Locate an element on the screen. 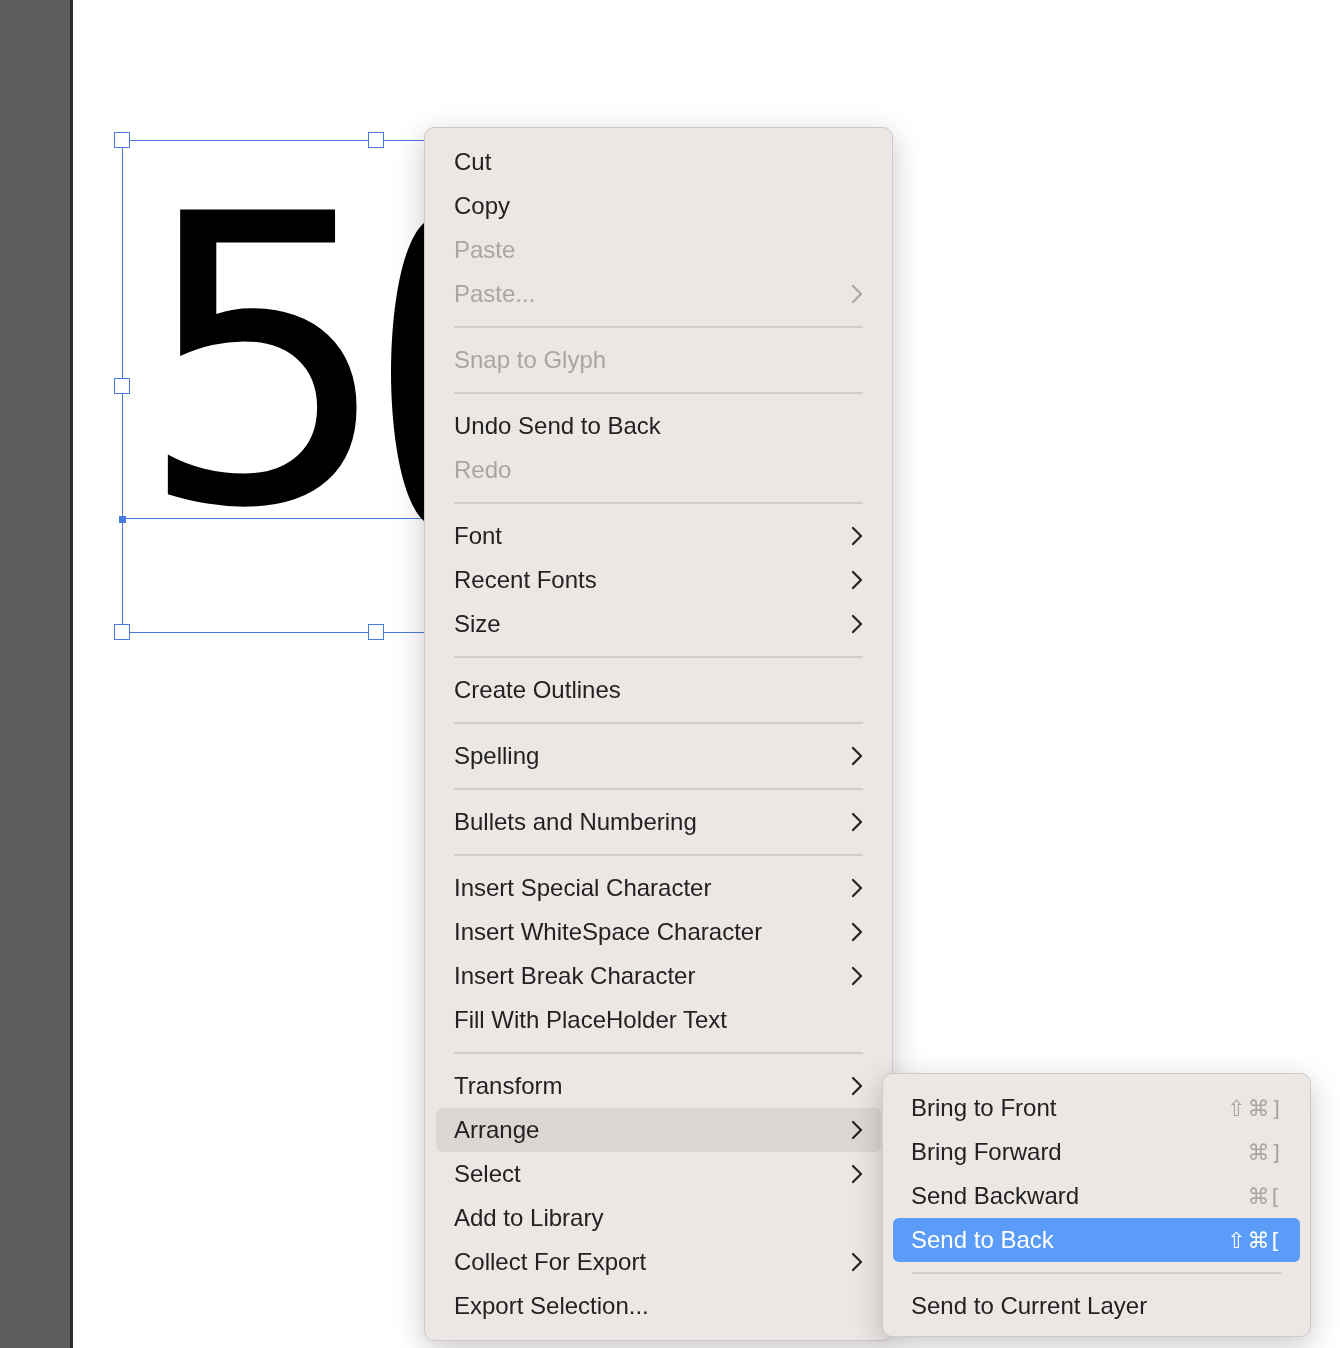 This screenshot has width=1340, height=1348. menu-item: Bring Forward ⌘] is located at coordinates (1096, 1152).